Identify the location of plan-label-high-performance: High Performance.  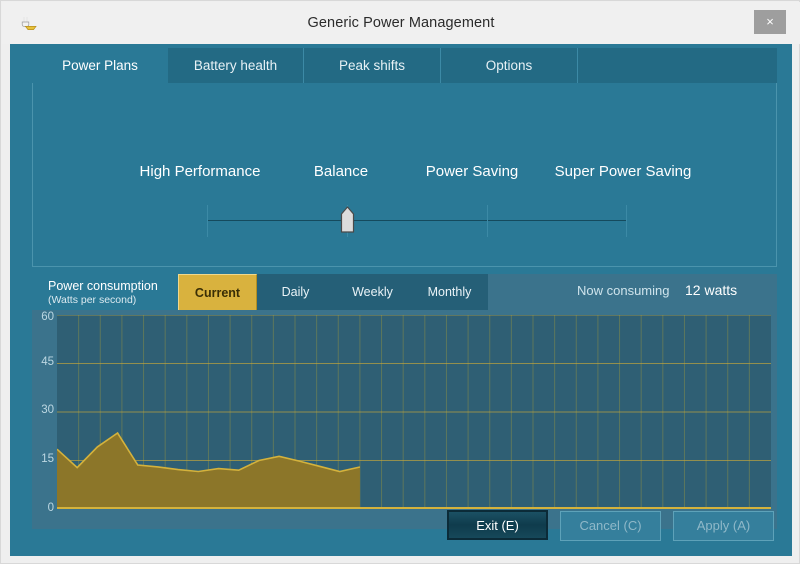
(200, 171).